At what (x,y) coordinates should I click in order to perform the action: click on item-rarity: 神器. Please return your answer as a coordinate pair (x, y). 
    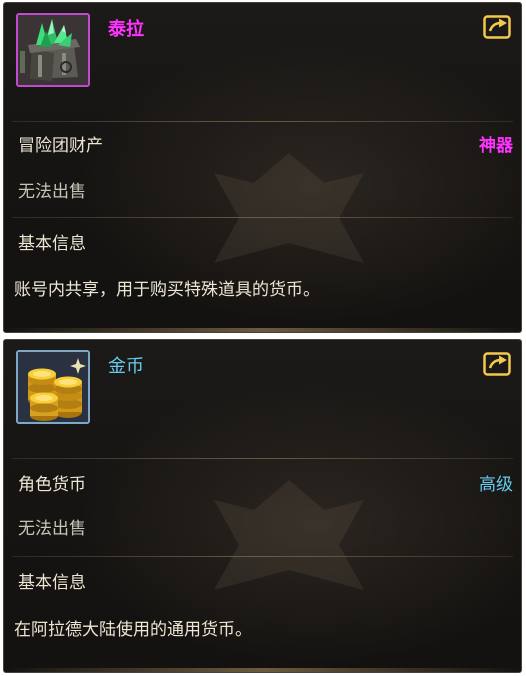
    Looking at the image, I should click on (496, 146).